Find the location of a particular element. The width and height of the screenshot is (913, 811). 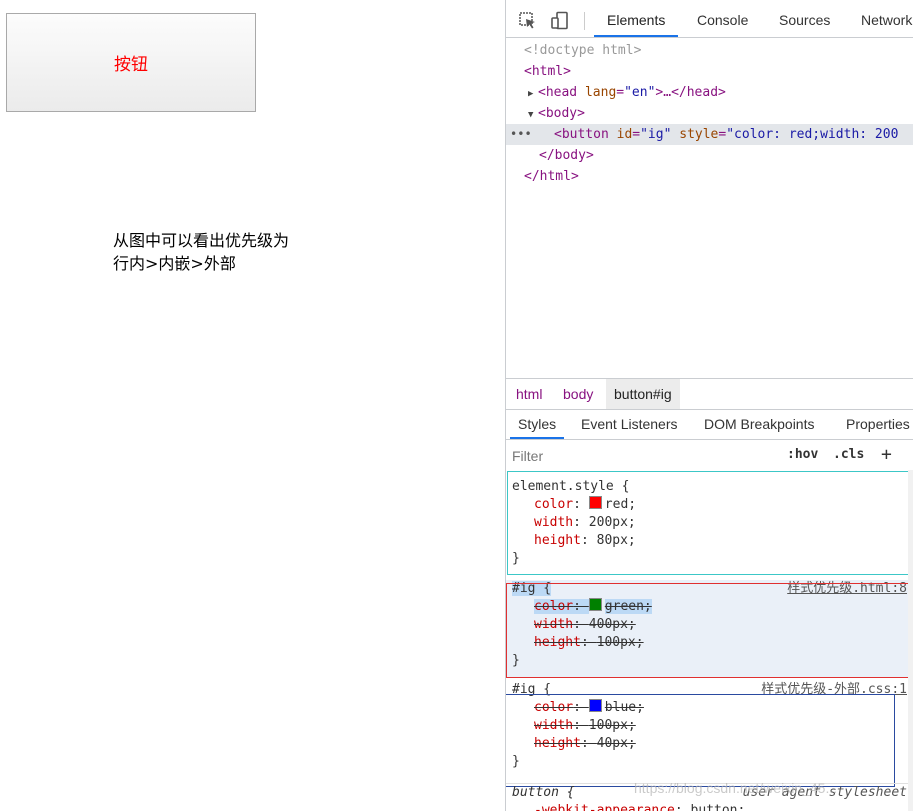

tab-console: Console is located at coordinates (722, 20).